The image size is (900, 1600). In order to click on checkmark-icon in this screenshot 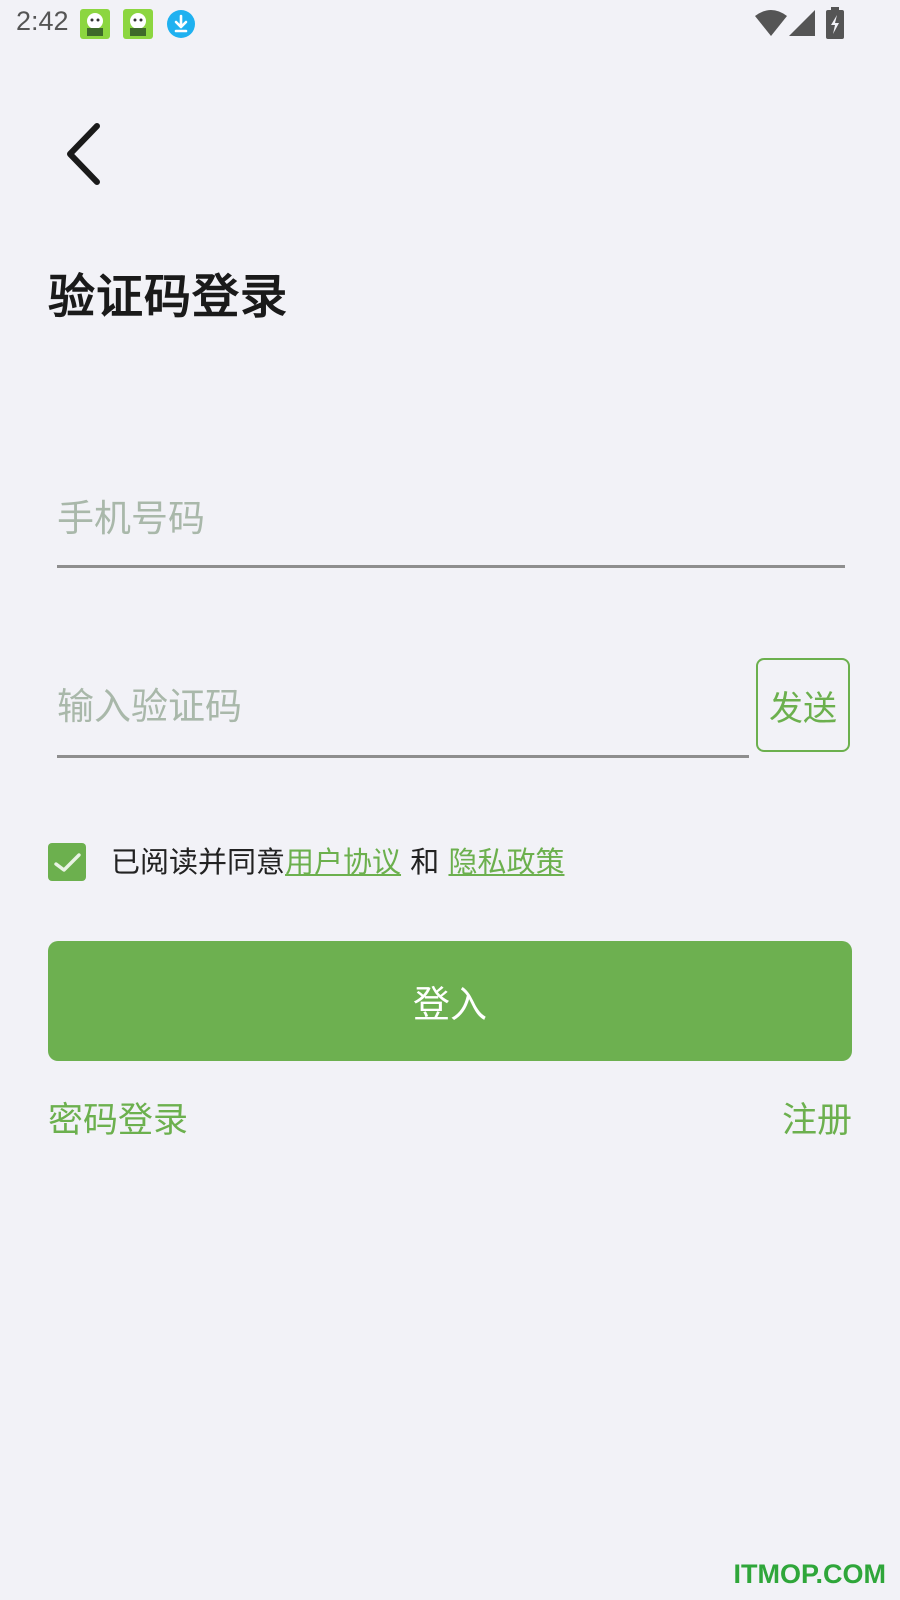, I will do `click(67, 862)`.